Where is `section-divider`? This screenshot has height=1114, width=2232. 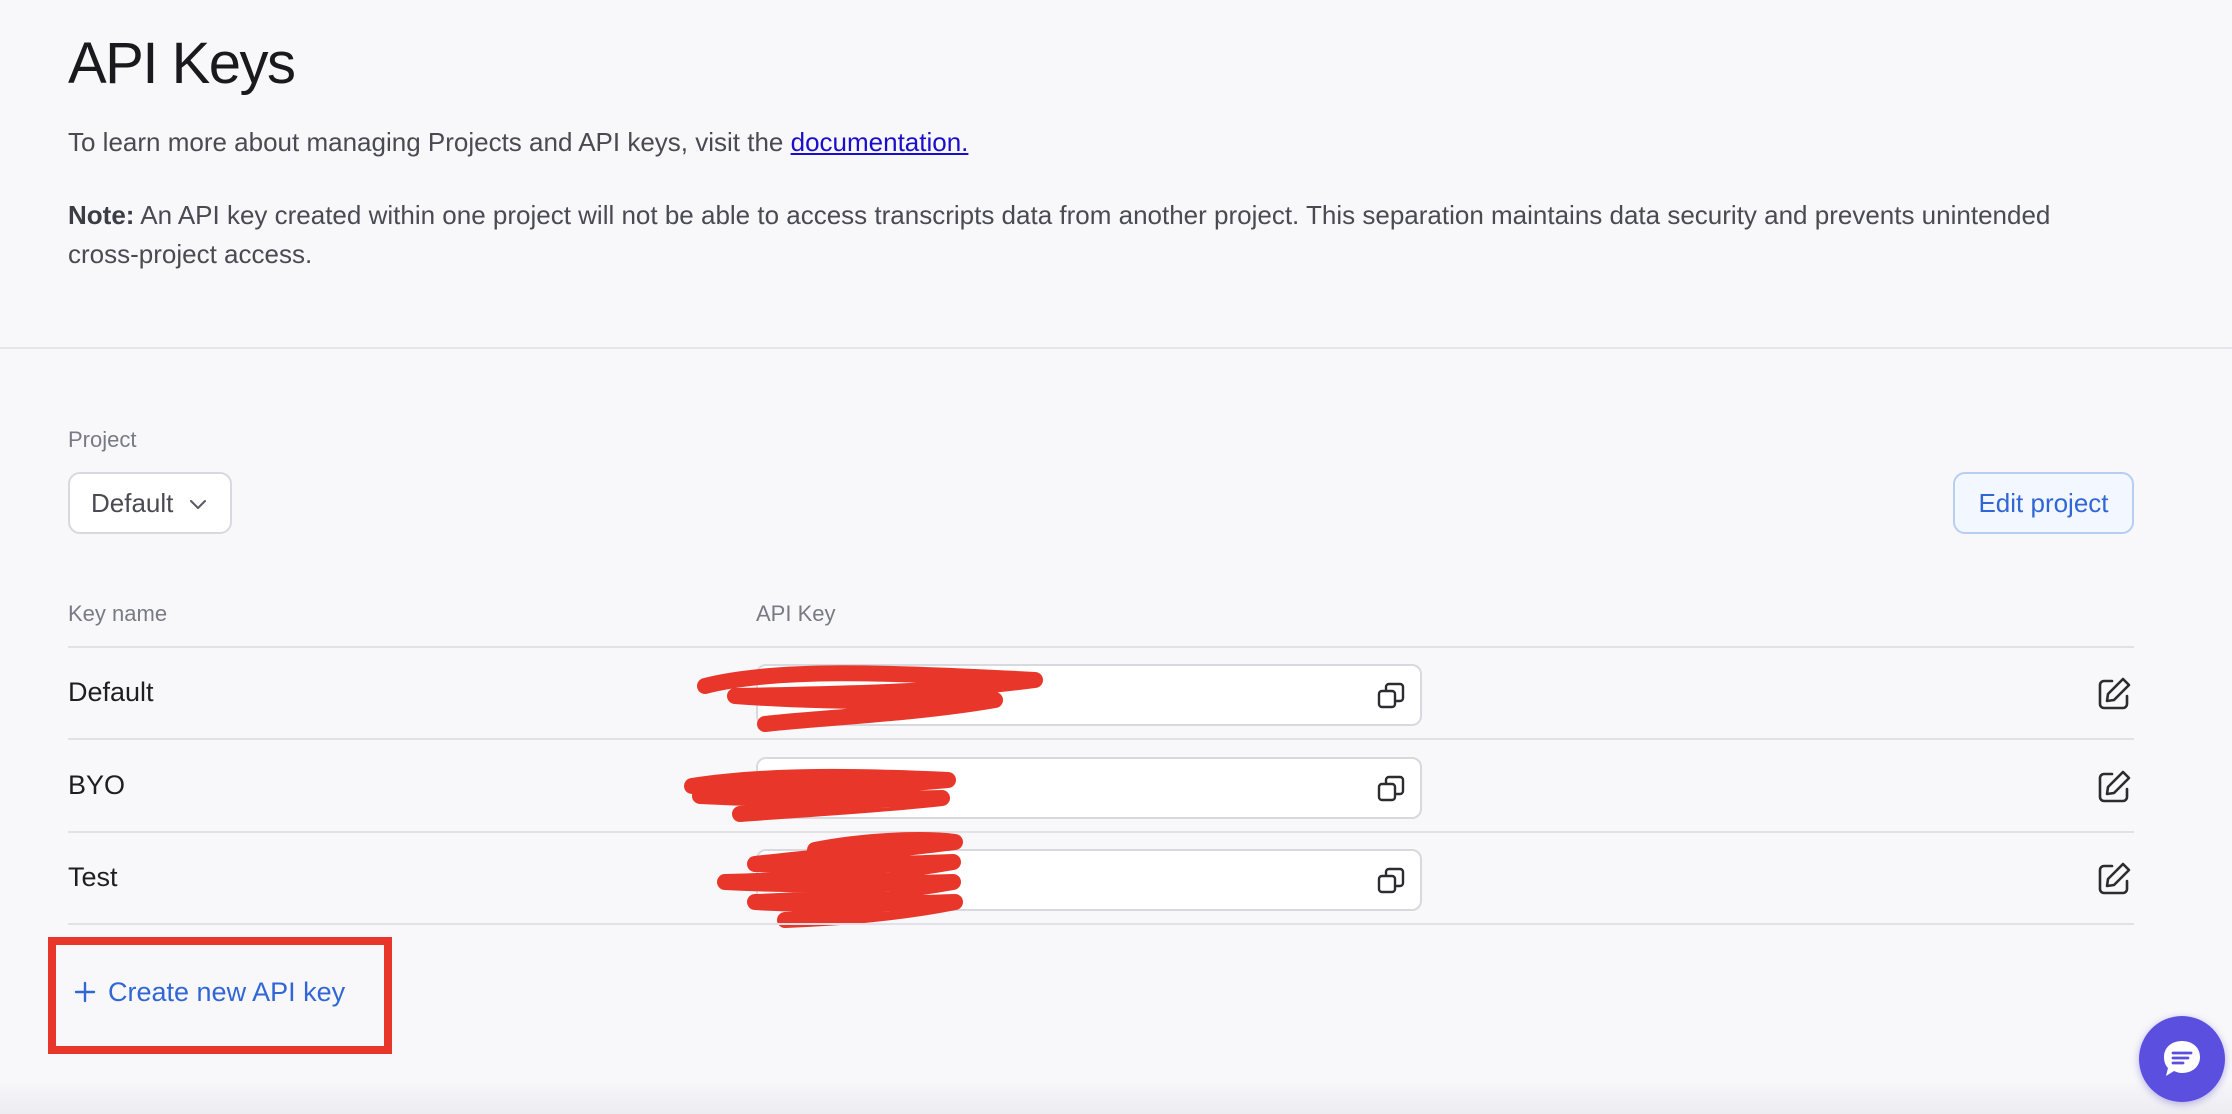
section-divider is located at coordinates (1116, 348).